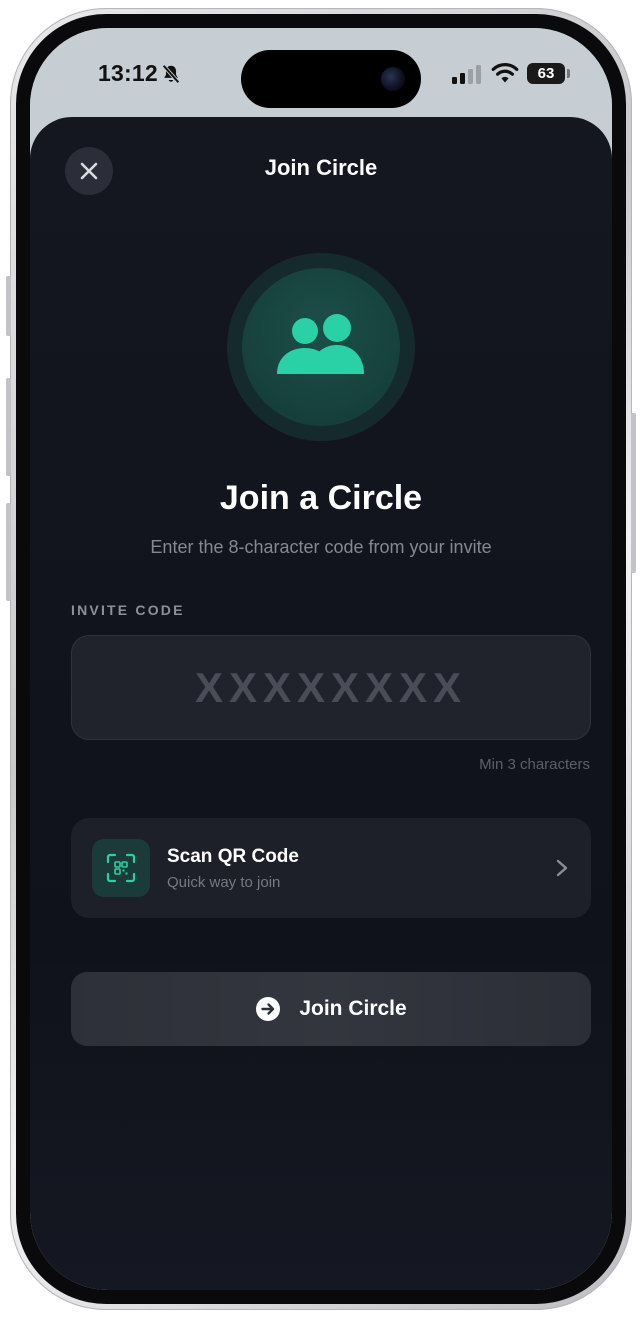 The width and height of the screenshot is (643, 1318). What do you see at coordinates (268, 1009) in the screenshot?
I see `arrow-circle-right-icon` at bounding box center [268, 1009].